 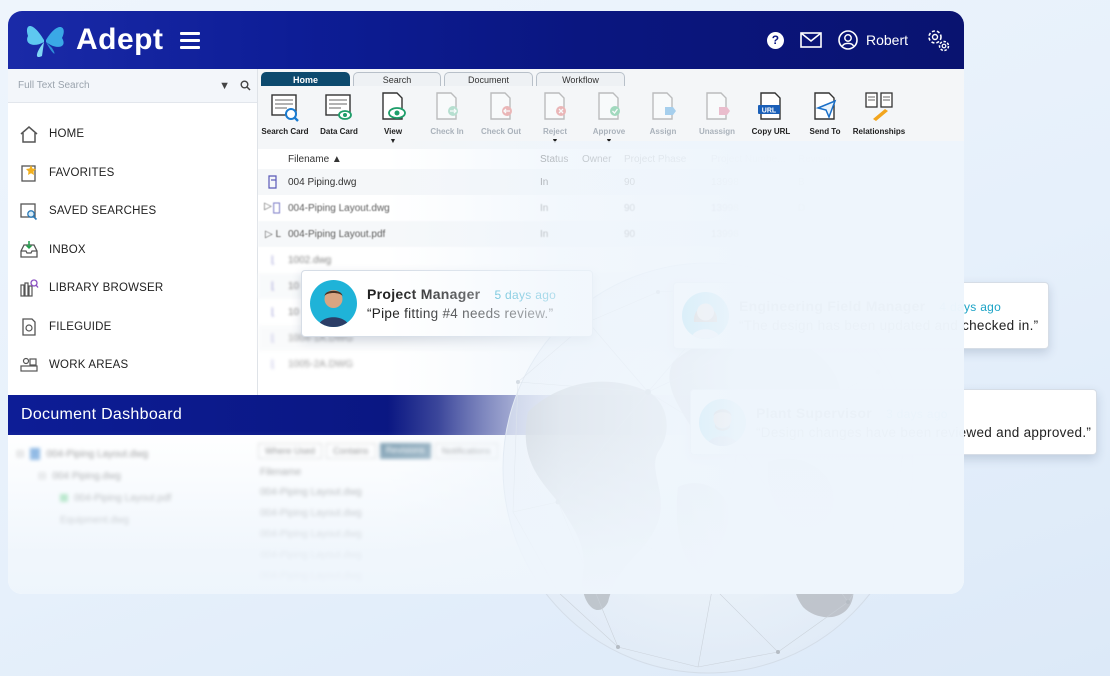 What do you see at coordinates (102, 414) in the screenshot?
I see `dashboard-title: Document Dashboard` at bounding box center [102, 414].